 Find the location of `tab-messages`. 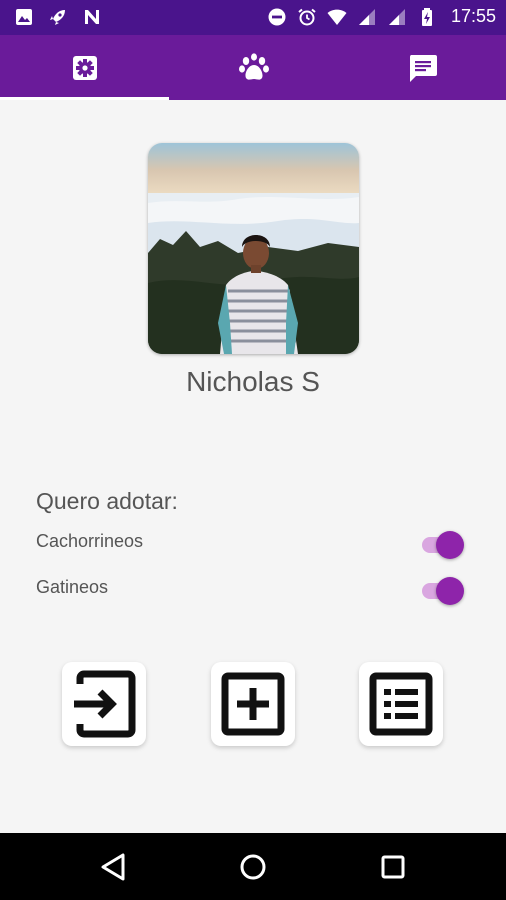

tab-messages is located at coordinates (422, 67).